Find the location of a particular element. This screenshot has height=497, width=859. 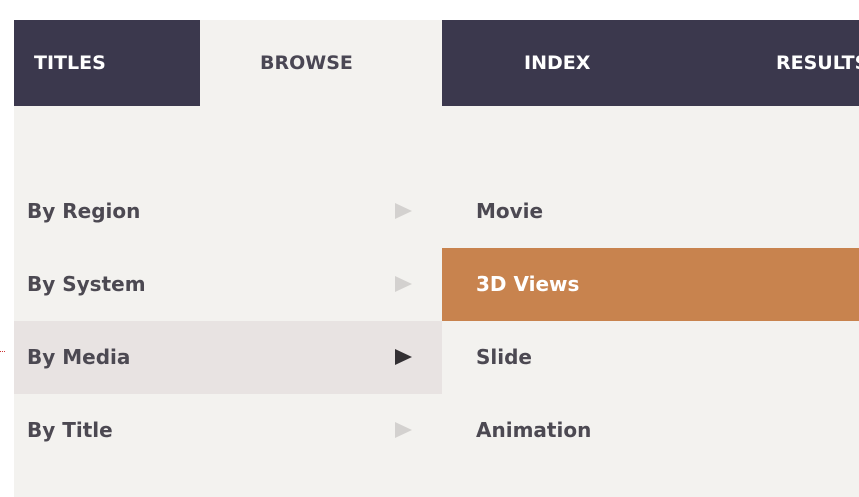

media-option-label: Slide is located at coordinates (504, 357).